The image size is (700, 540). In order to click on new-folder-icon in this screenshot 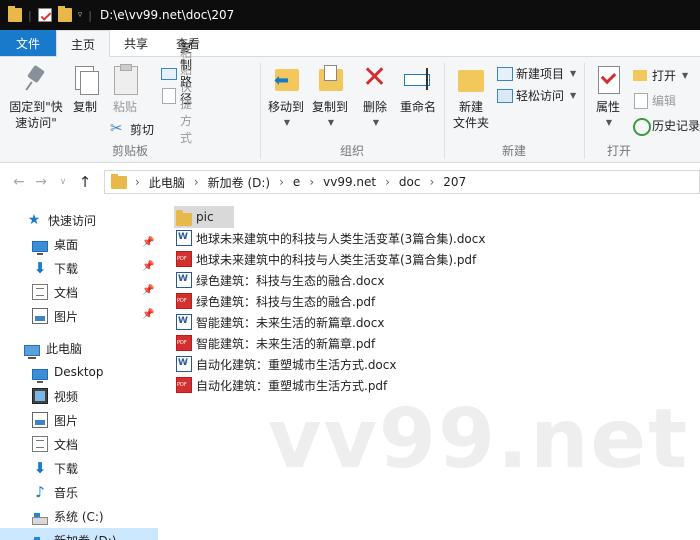, I will do `click(471, 79)`.